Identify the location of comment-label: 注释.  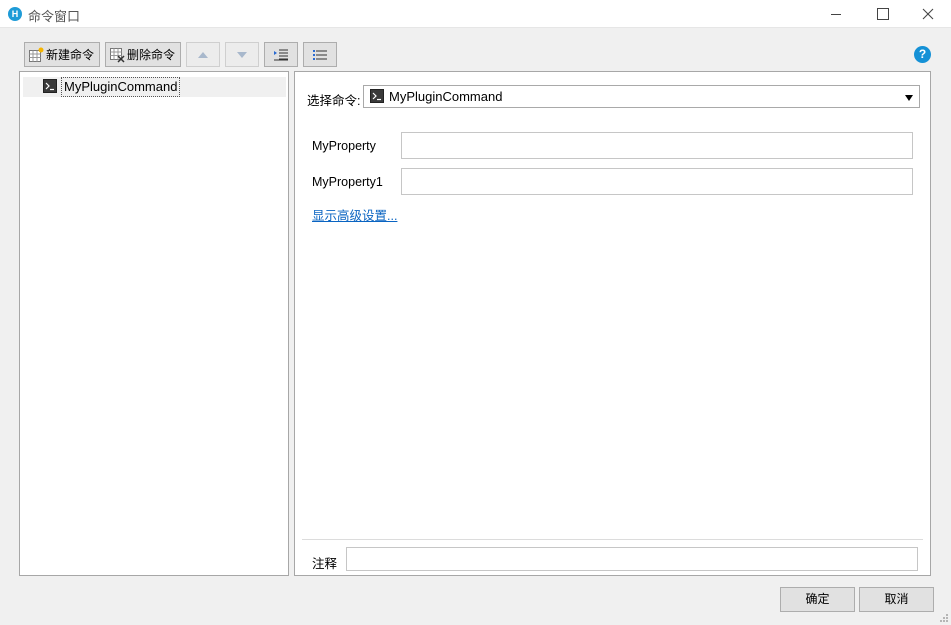
(325, 564).